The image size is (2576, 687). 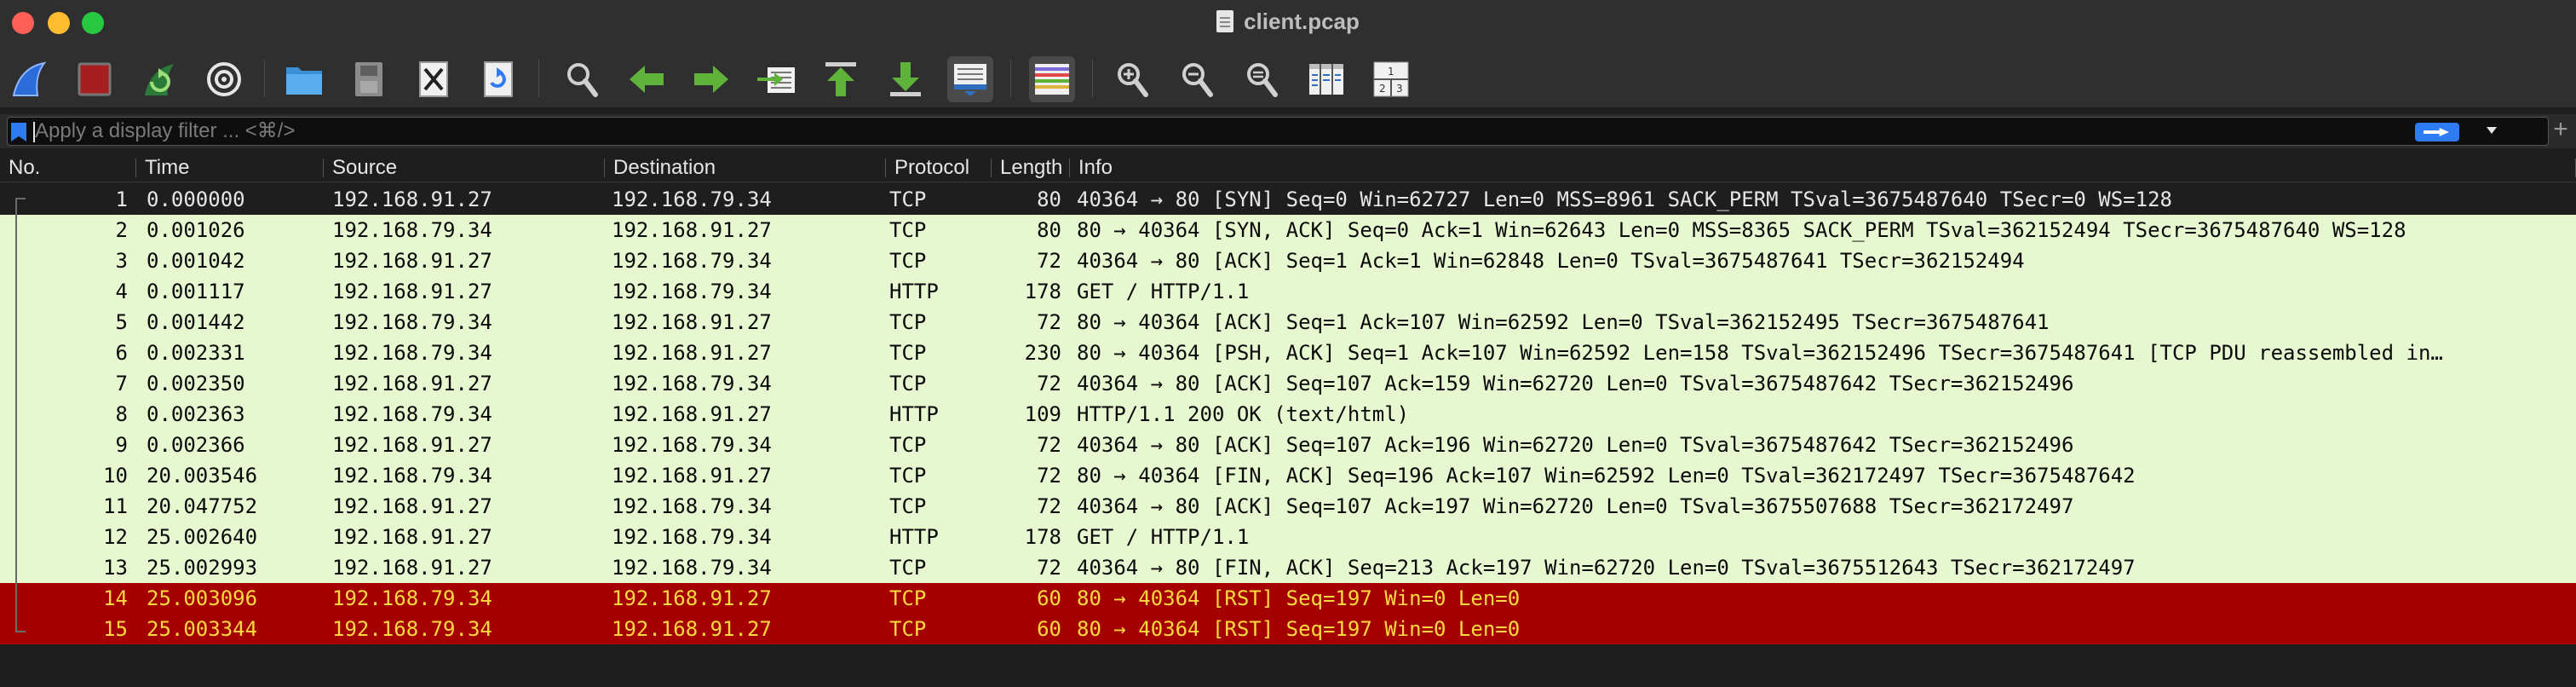 I want to click on auto-scroll-button, so click(x=970, y=79).